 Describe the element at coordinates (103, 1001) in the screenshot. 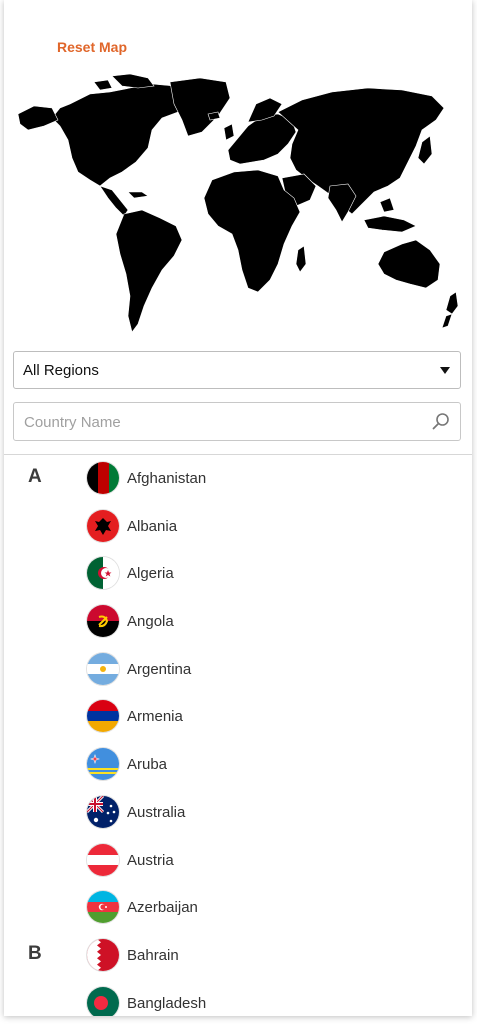

I see `bangladesh-flag-icon` at that location.